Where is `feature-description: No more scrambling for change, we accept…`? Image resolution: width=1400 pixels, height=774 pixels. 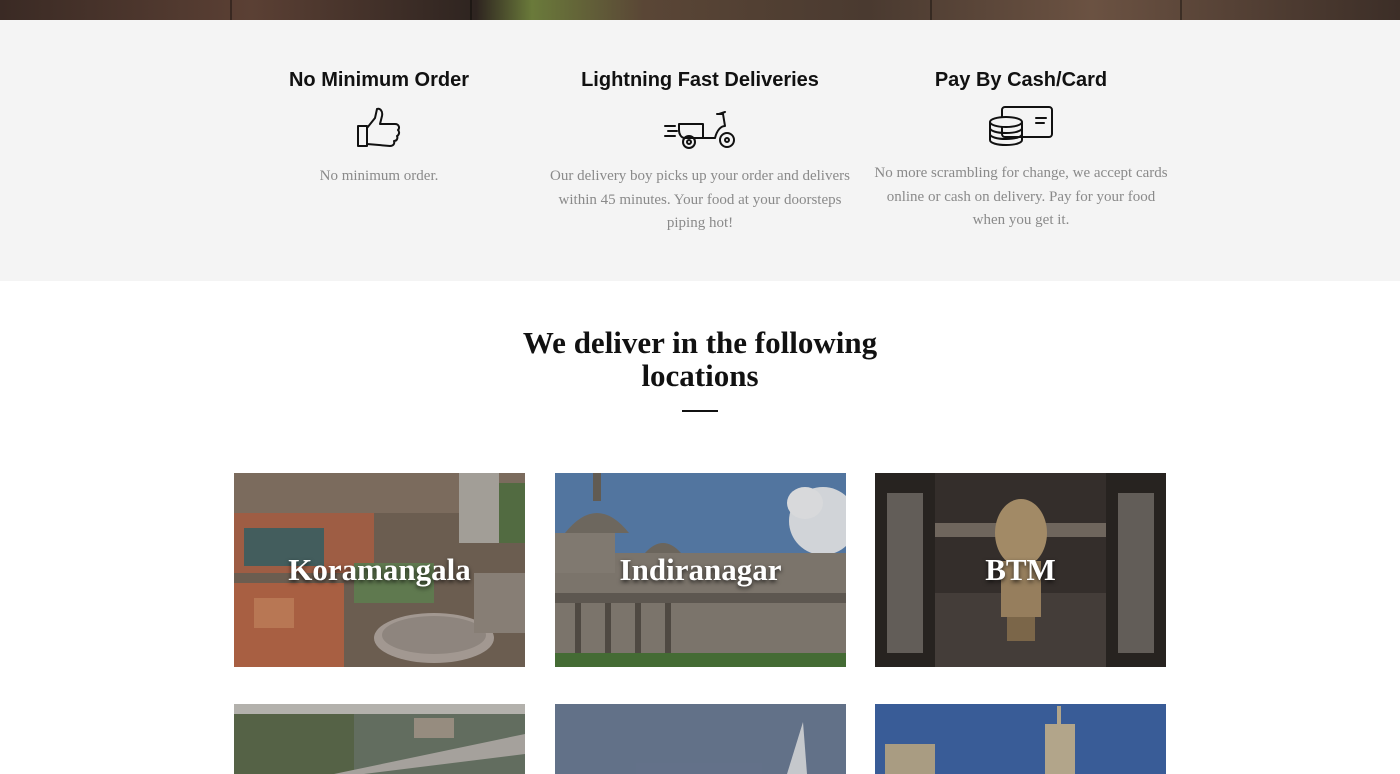 feature-description: No more scrambling for change, we accept… is located at coordinates (1021, 196).